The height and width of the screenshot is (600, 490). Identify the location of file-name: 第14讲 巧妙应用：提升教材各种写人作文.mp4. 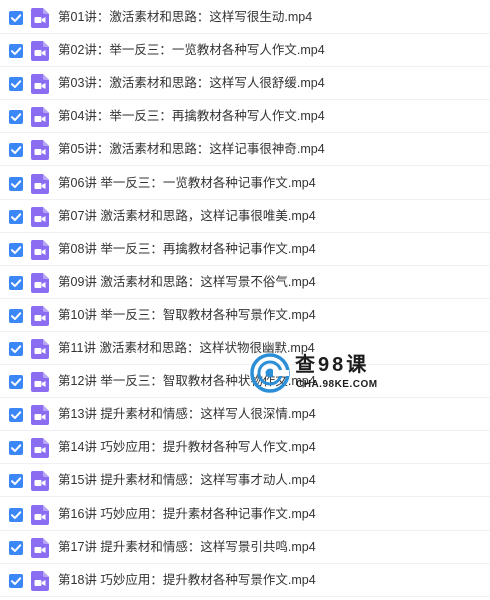
(187, 447).